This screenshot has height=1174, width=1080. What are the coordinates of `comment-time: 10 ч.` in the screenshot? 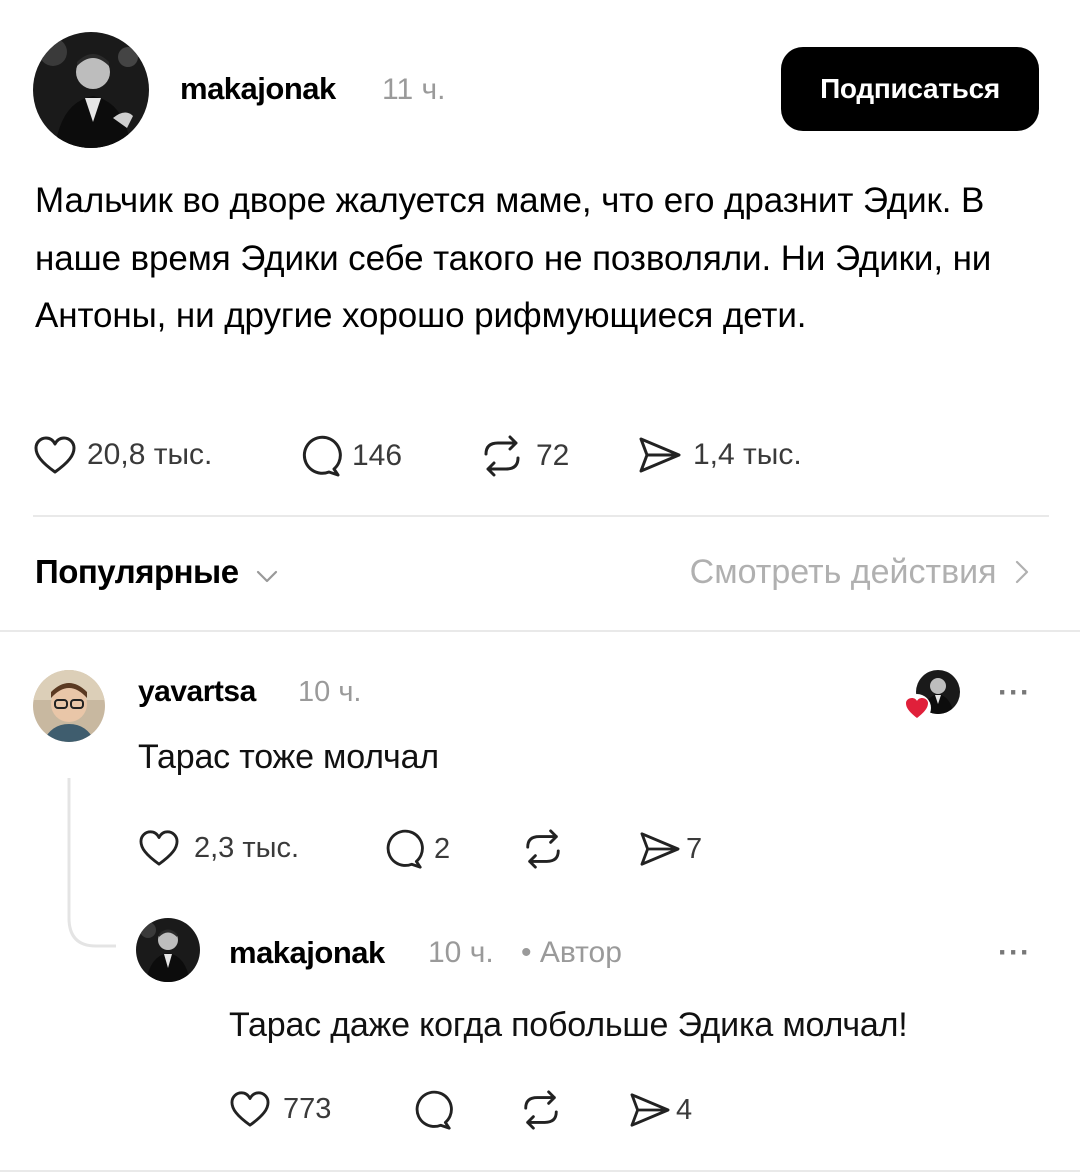 It's located at (330, 692).